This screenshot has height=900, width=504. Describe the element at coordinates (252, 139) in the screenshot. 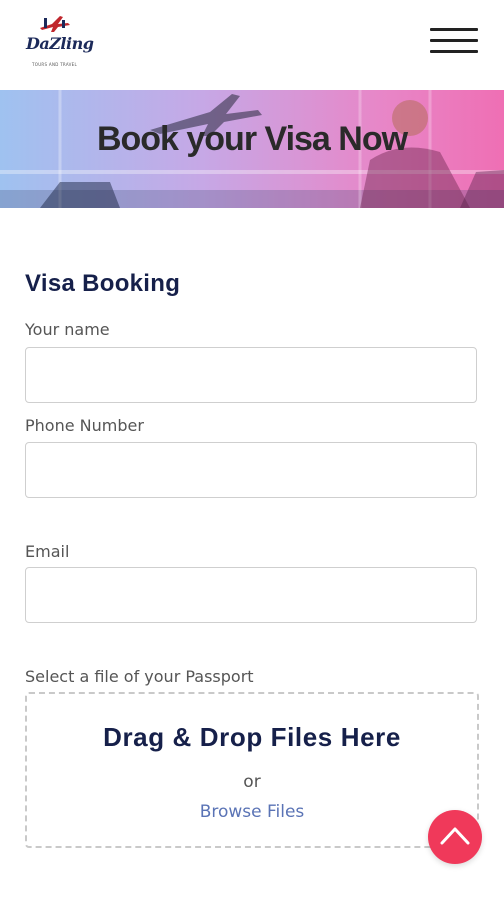

I see `page-title: Book your Visa Now` at that location.